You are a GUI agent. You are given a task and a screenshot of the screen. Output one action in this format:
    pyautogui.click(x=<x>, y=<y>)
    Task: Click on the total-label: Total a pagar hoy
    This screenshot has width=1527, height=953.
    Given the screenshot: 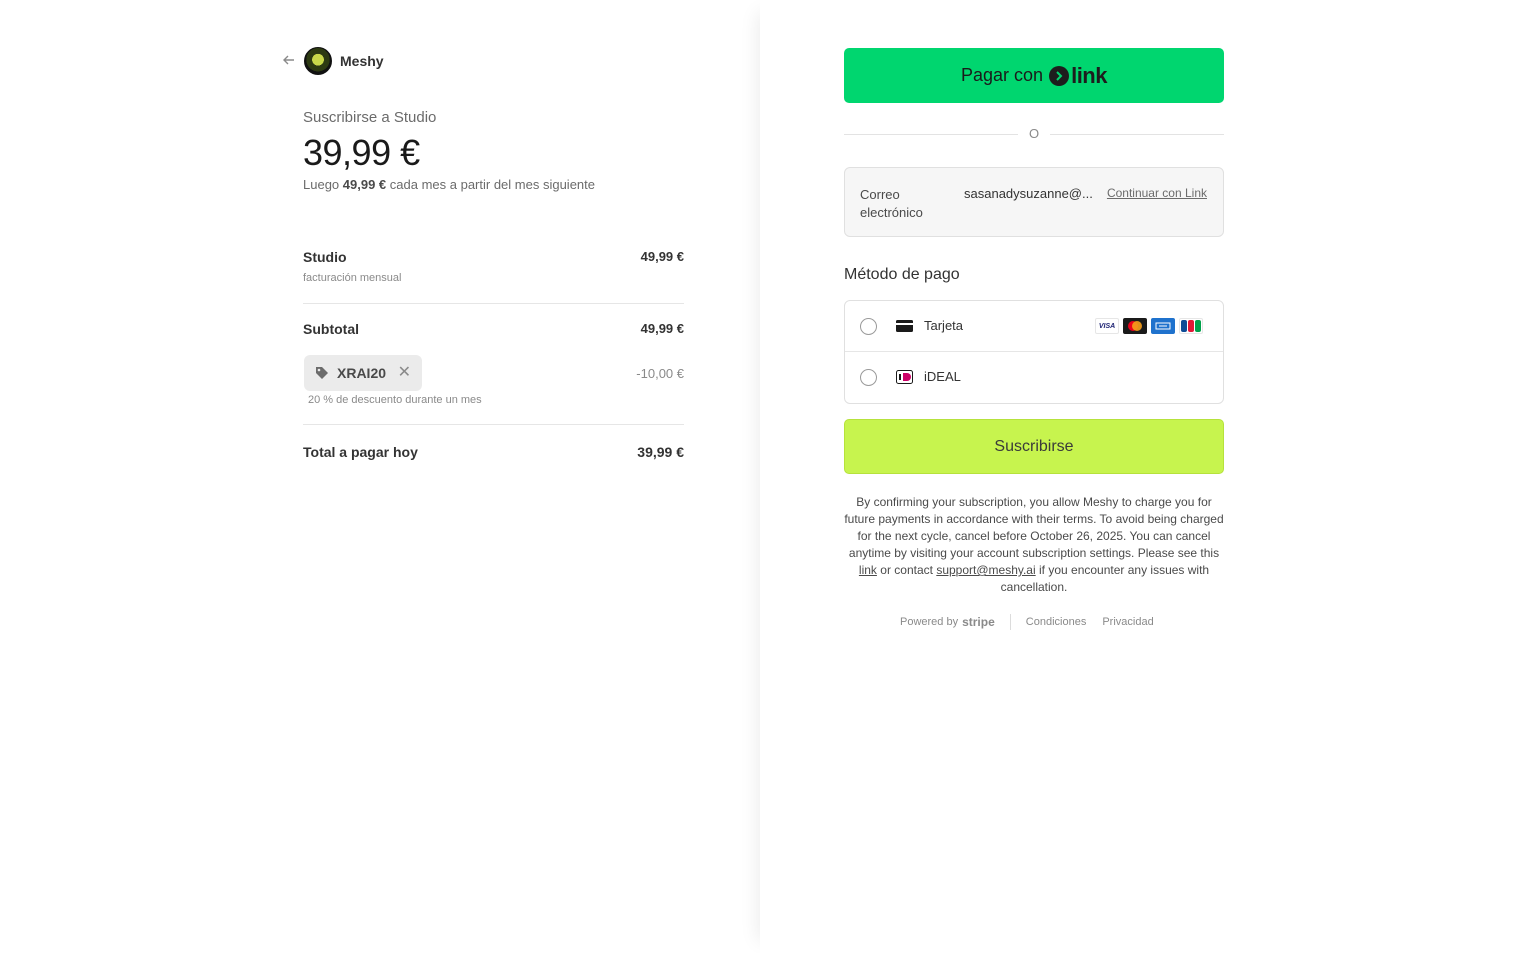 What is the action you would take?
    pyautogui.click(x=360, y=452)
    